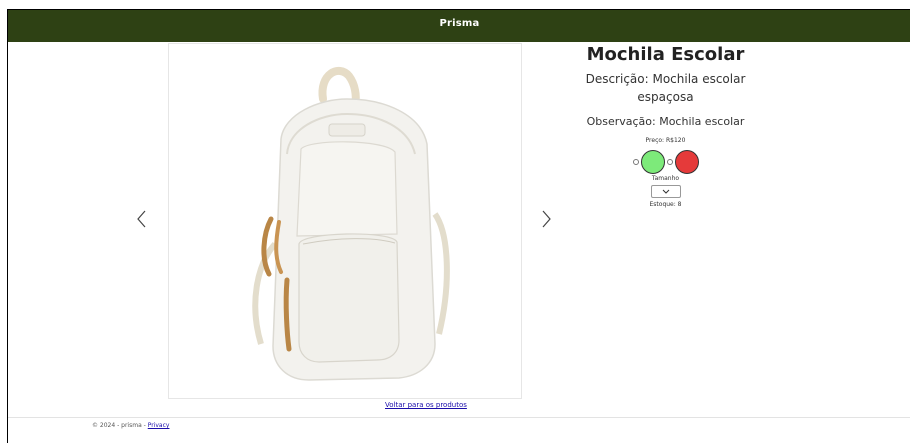  What do you see at coordinates (665, 204) in the screenshot?
I see `stock-count: Estoque: 8` at bounding box center [665, 204].